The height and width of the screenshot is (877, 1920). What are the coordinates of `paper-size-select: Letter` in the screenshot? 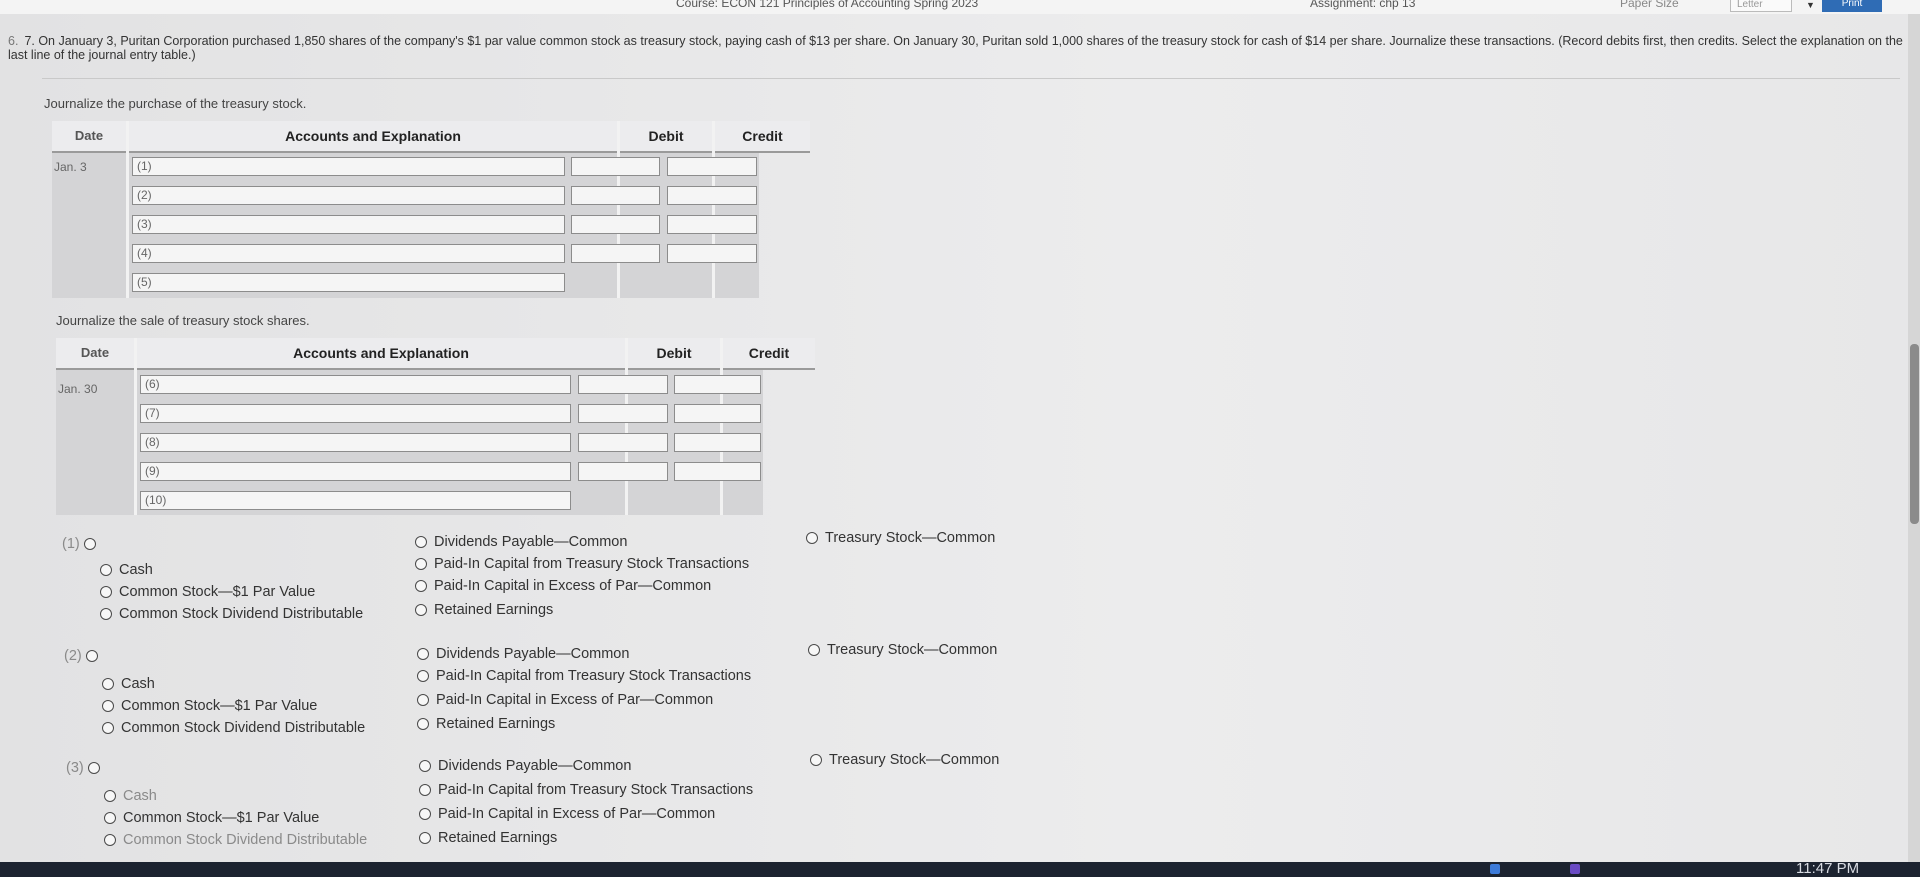 It's located at (1761, 6).